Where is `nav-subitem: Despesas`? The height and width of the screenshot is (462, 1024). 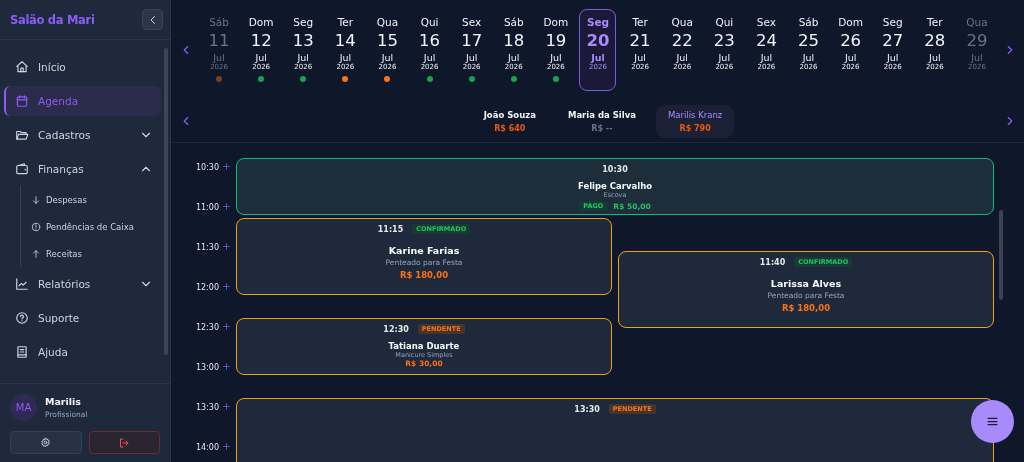
nav-subitem: Despesas is located at coordinates (96, 199).